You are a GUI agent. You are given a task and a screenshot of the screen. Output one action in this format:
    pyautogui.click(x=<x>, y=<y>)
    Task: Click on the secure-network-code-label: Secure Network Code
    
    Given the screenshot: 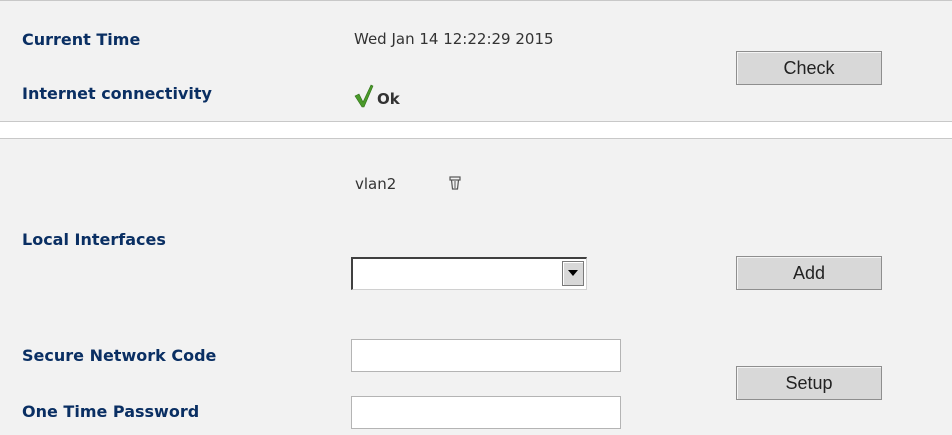 What is the action you would take?
    pyautogui.click(x=119, y=355)
    